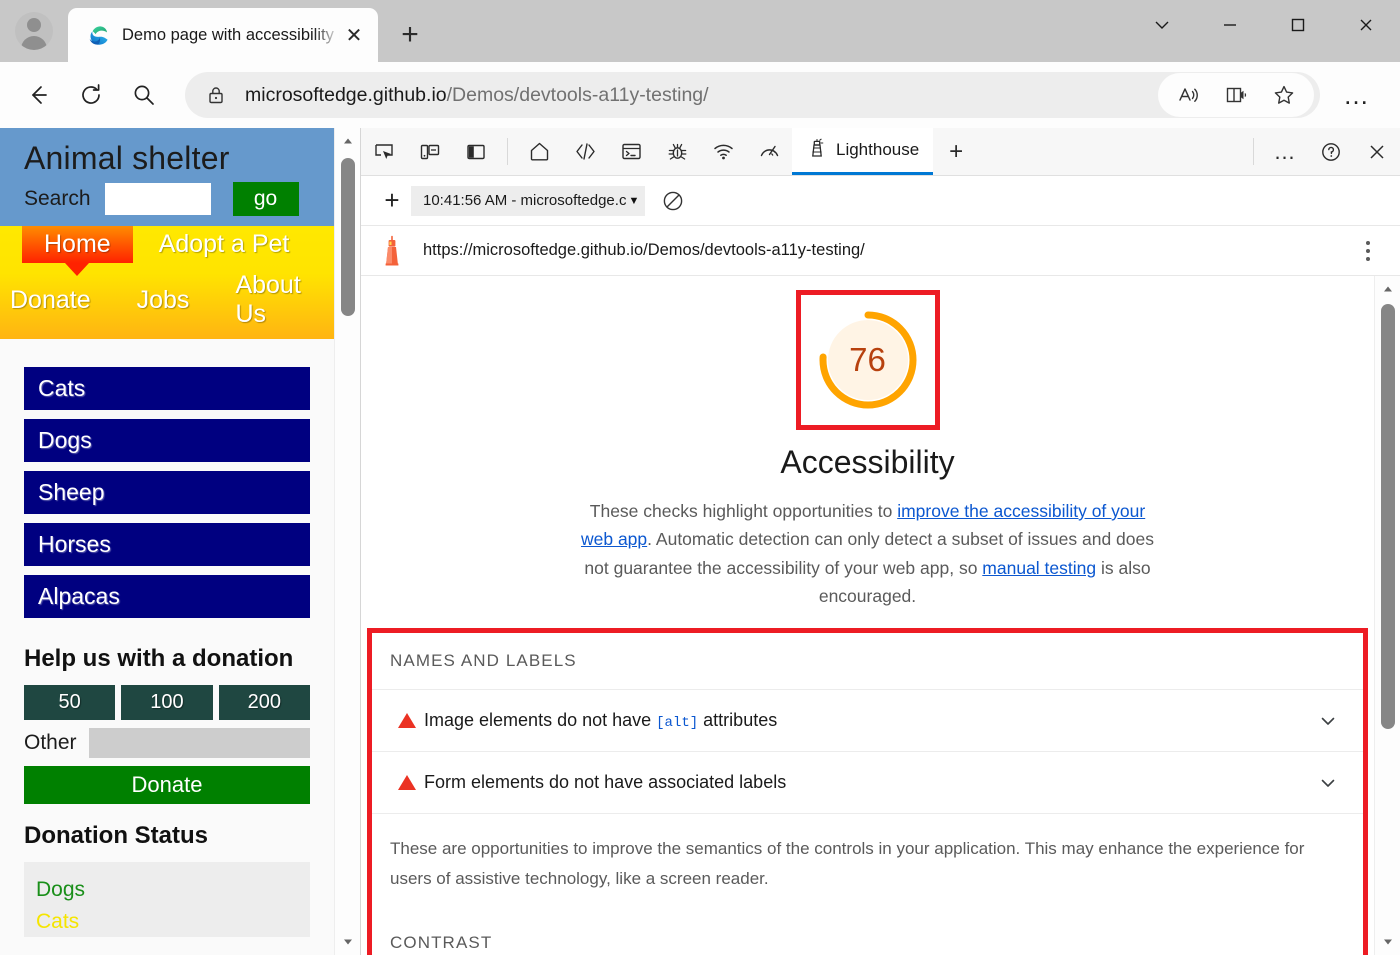 The width and height of the screenshot is (1400, 955). I want to click on clear-reports-button, so click(673, 201).